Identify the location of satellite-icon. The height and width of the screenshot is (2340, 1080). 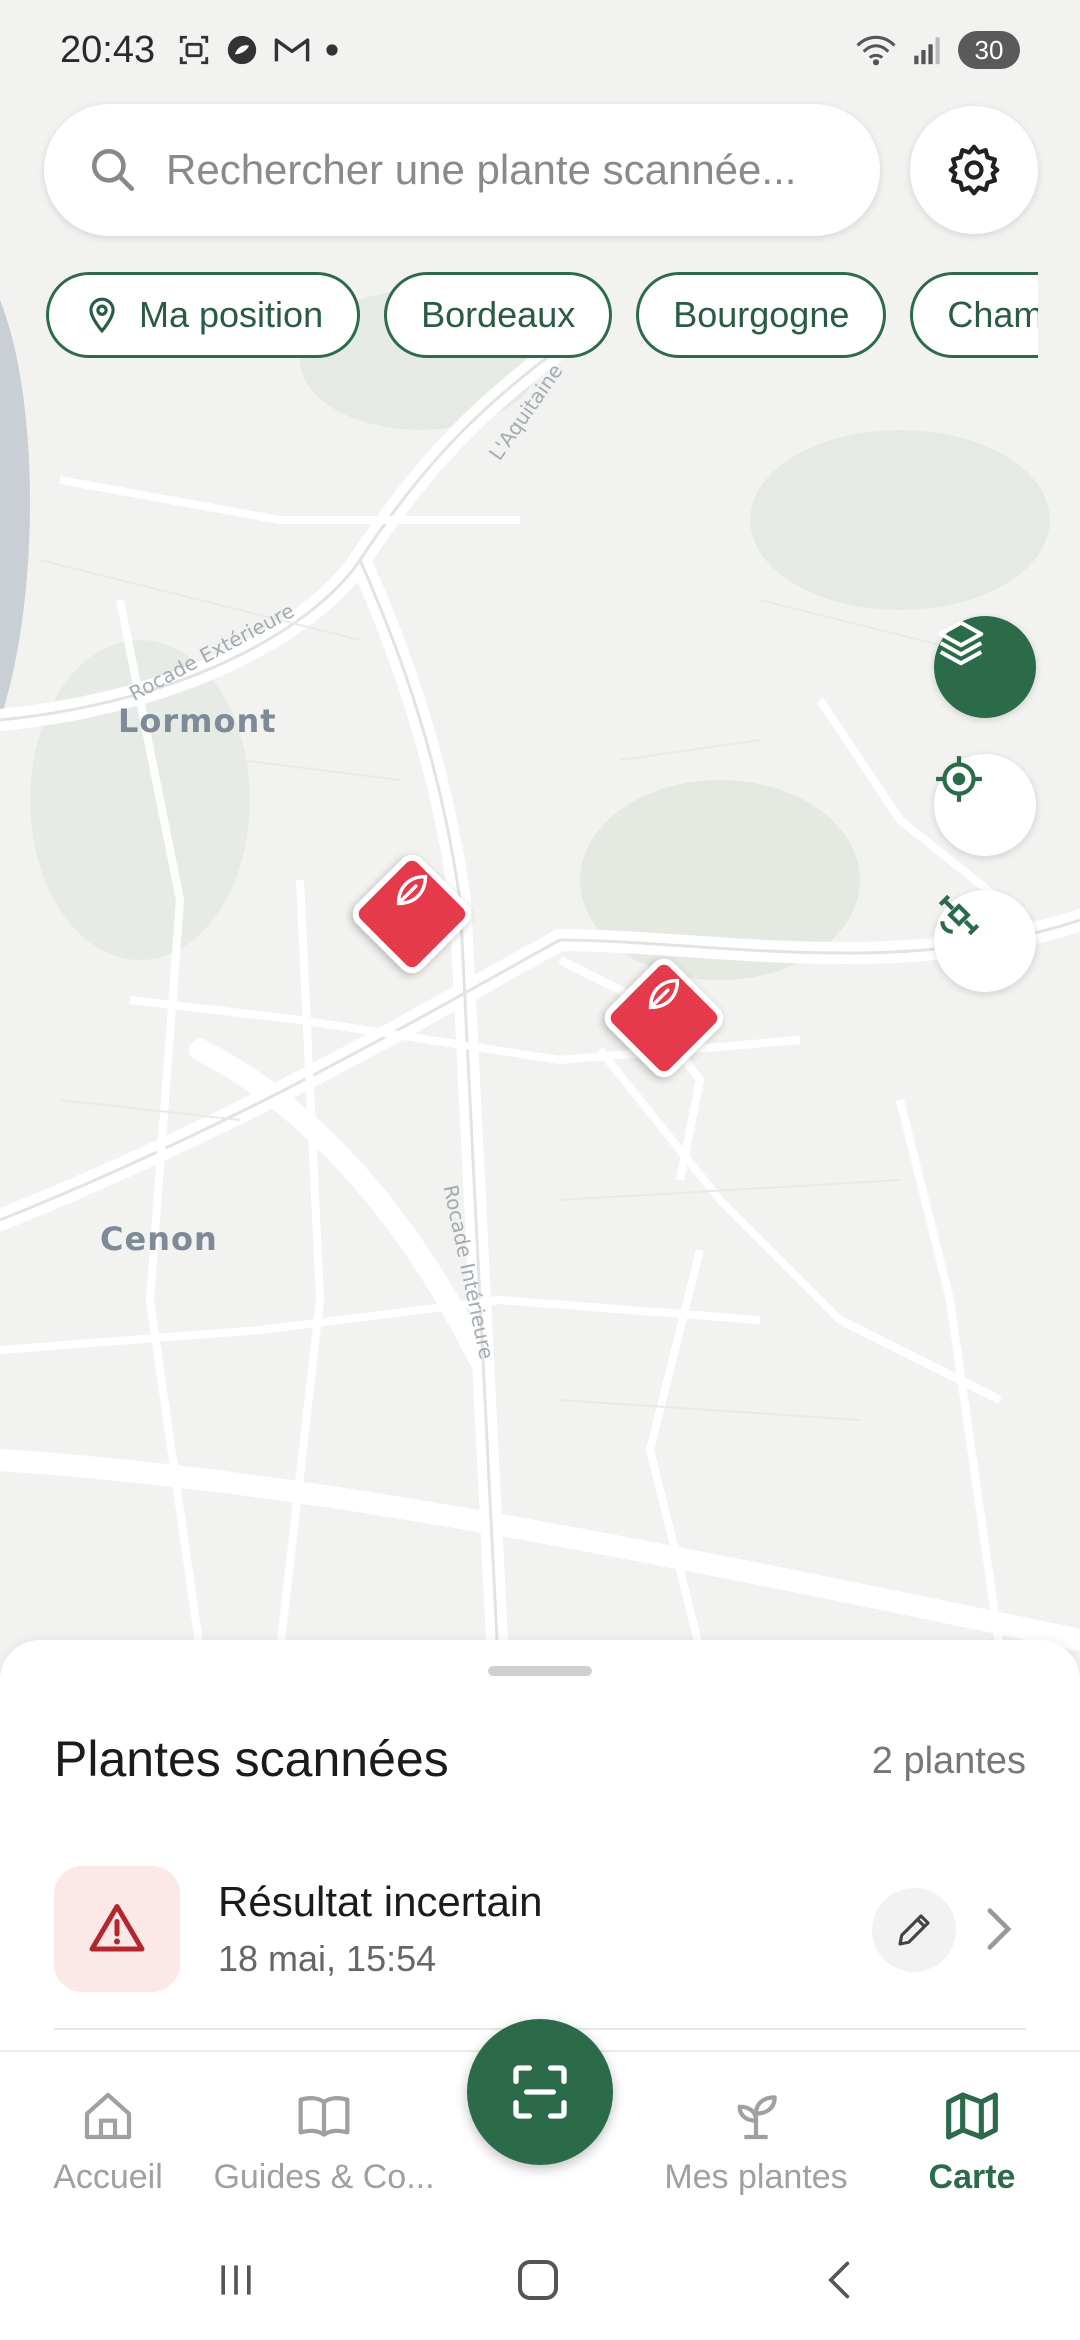
(959, 915).